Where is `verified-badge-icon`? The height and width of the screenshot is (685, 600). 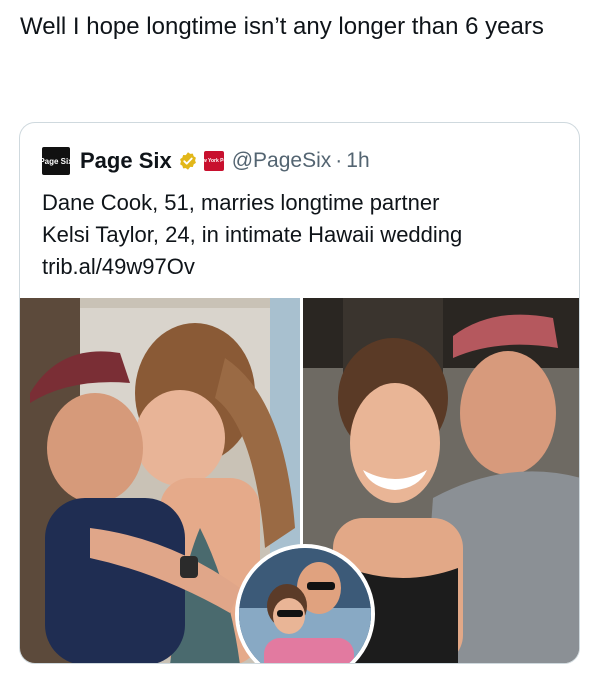 verified-badge-icon is located at coordinates (187, 161).